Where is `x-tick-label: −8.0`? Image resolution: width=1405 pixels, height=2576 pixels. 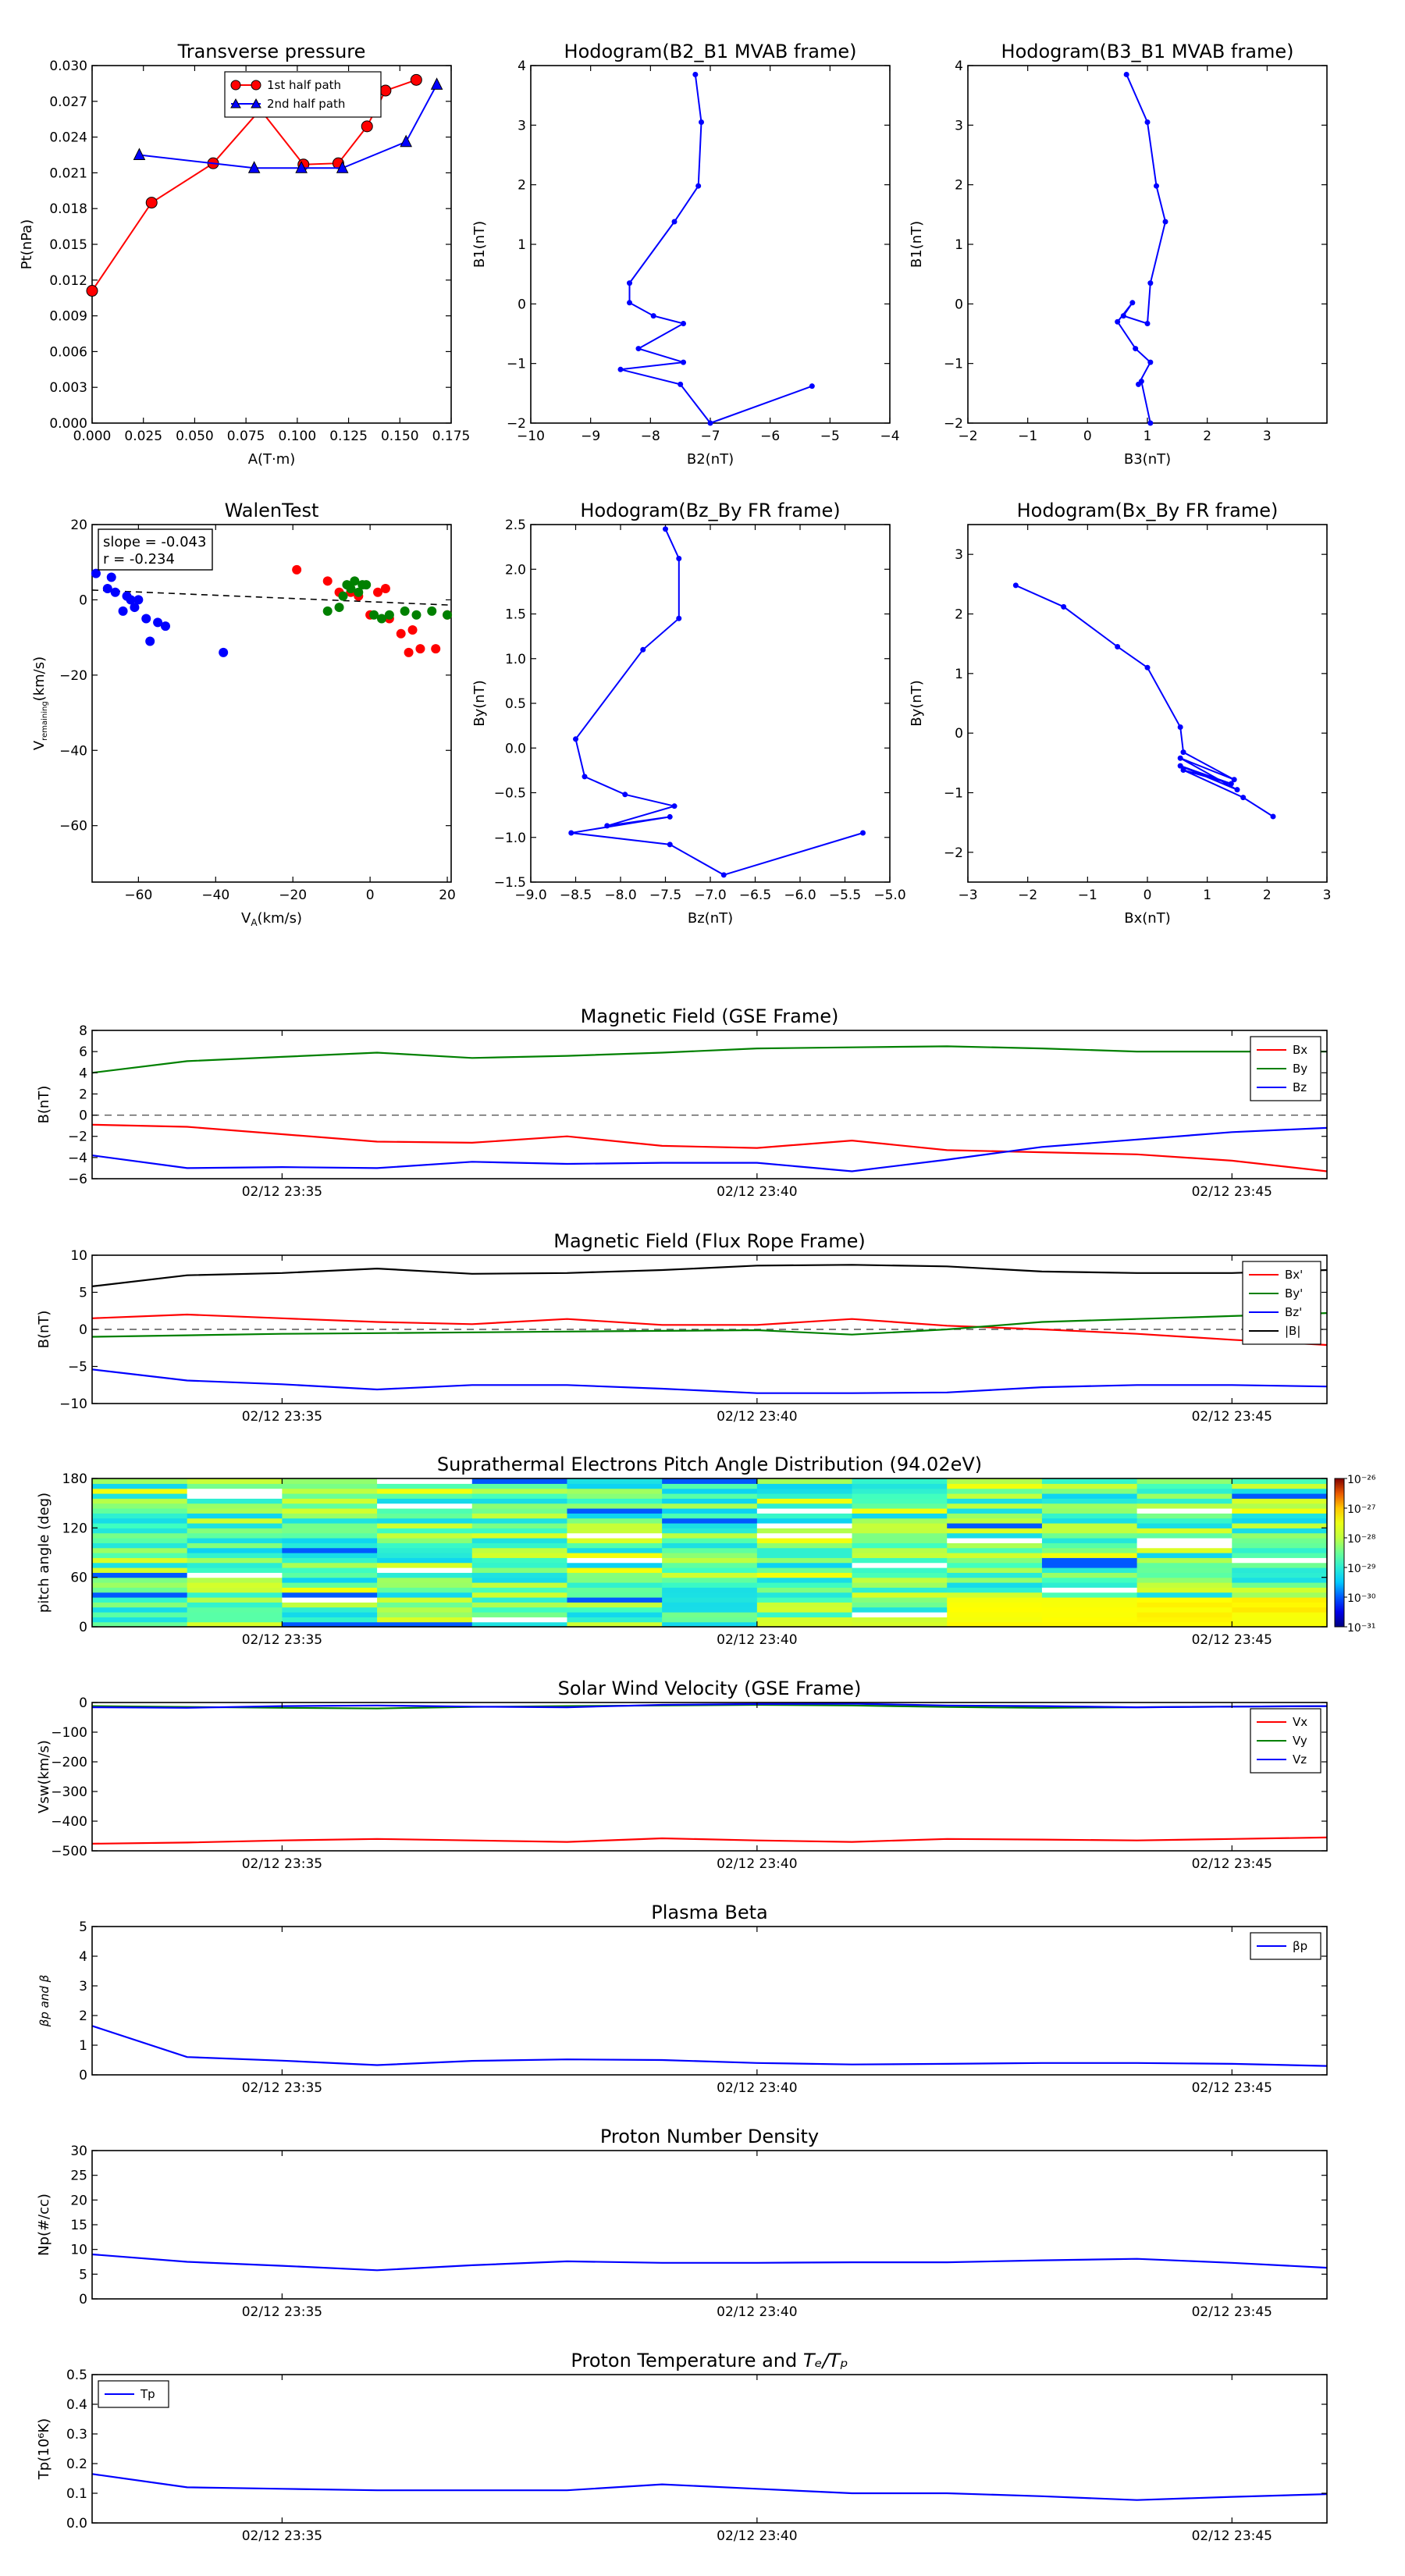 x-tick-label: −8.0 is located at coordinates (620, 895).